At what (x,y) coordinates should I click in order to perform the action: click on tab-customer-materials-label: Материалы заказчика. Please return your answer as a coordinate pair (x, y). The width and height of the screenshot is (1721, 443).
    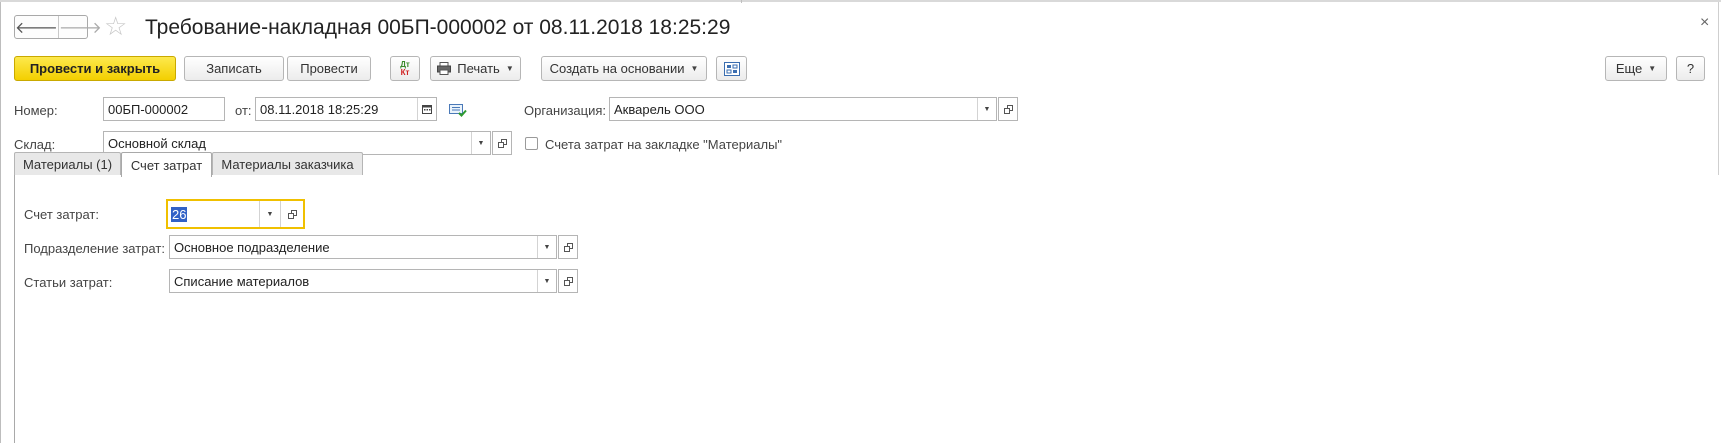
    Looking at the image, I should click on (287, 164).